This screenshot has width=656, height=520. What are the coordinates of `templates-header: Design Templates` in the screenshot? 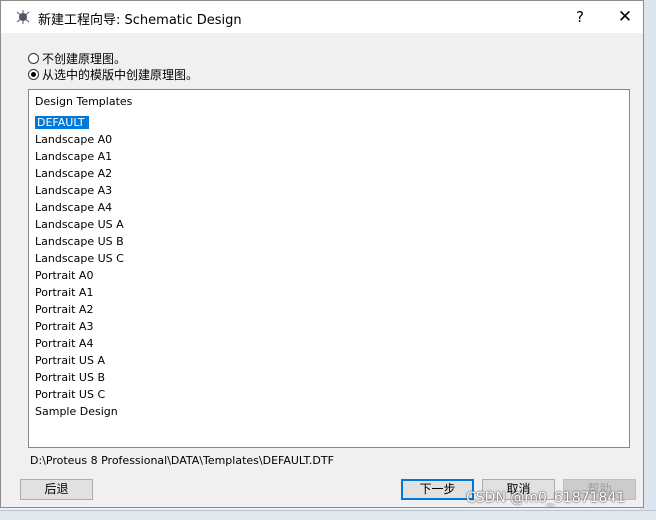 It's located at (84, 101).